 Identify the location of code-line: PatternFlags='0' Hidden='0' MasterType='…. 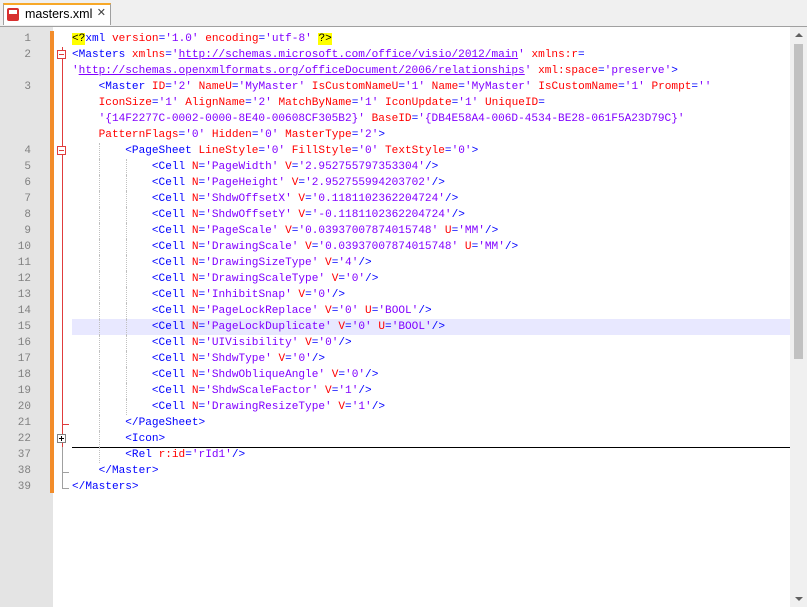
(395, 135).